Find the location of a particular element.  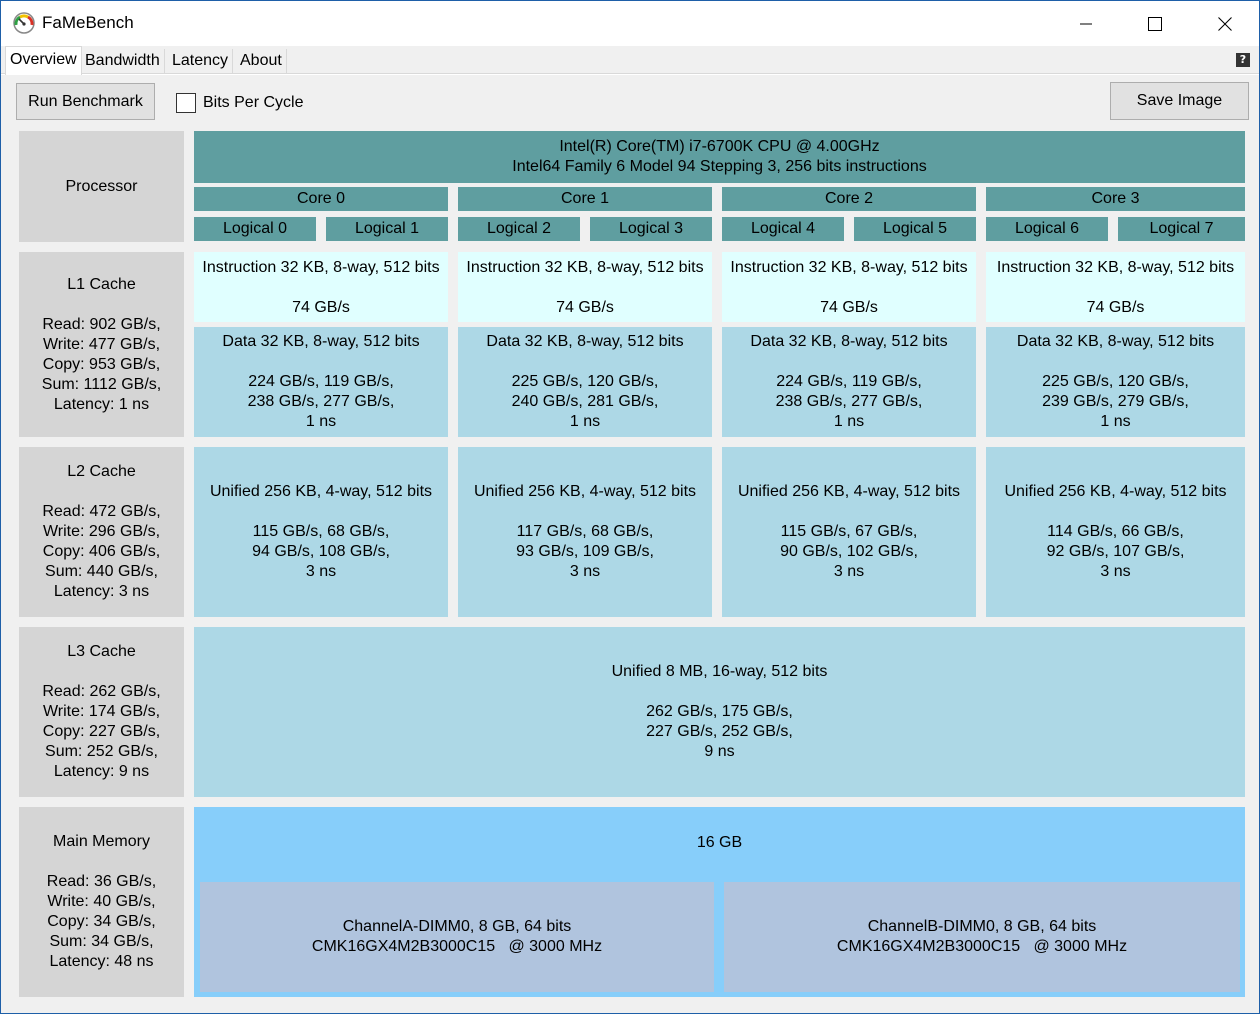

bits-per-cycle-label: Bits Per Cycle is located at coordinates (253, 103).